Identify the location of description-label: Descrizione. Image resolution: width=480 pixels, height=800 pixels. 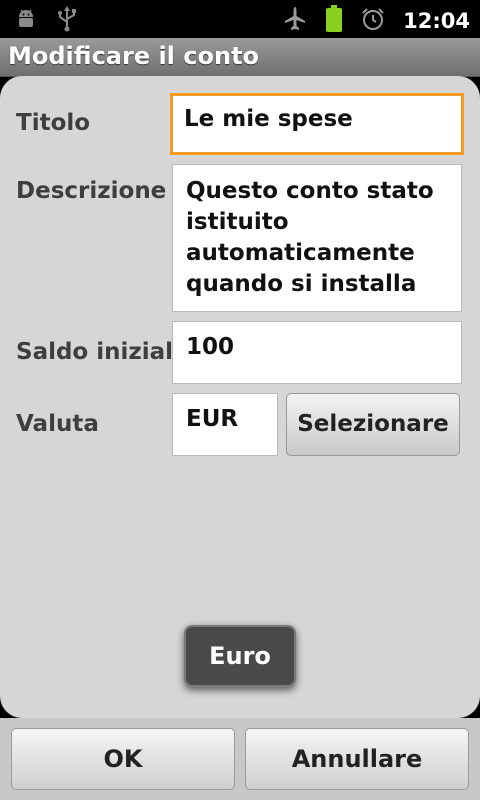
(91, 191).